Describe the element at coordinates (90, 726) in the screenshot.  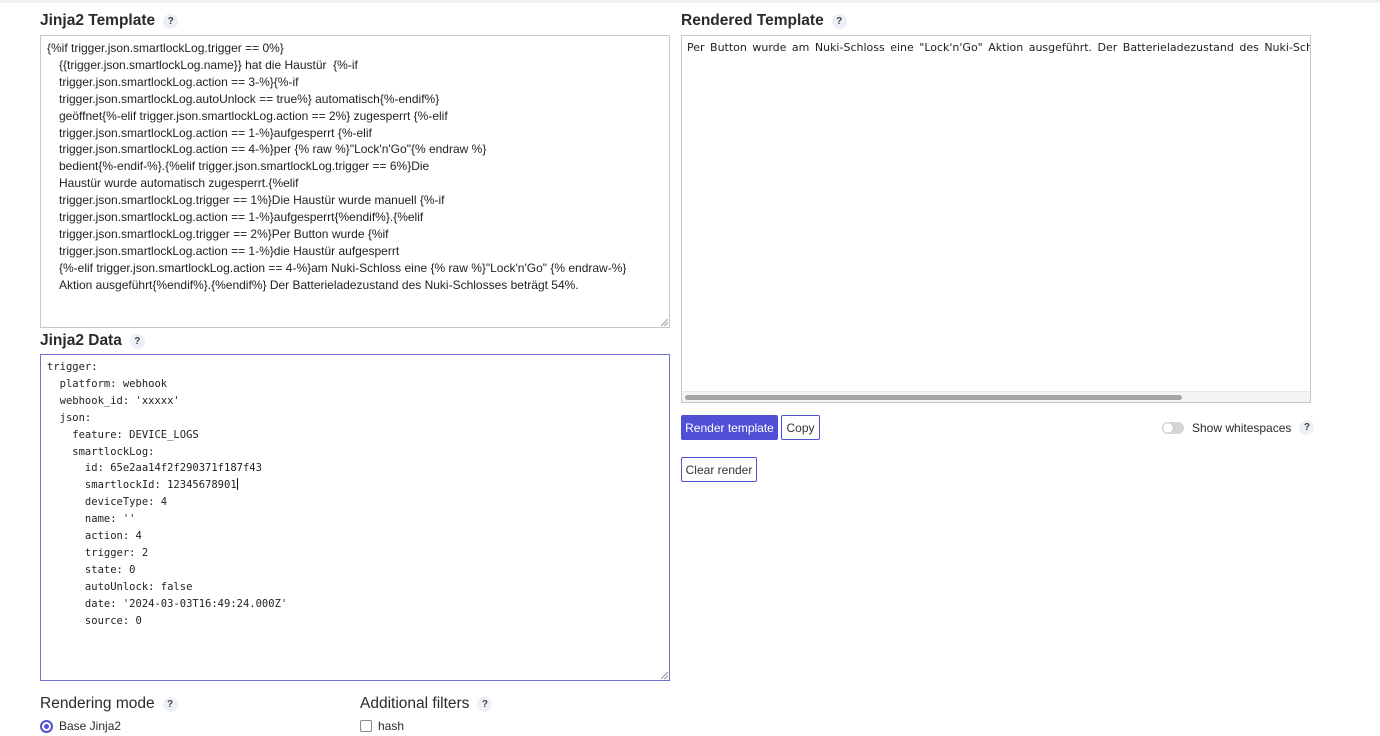
I see `base-jinja2-label: Base Jinja2` at that location.